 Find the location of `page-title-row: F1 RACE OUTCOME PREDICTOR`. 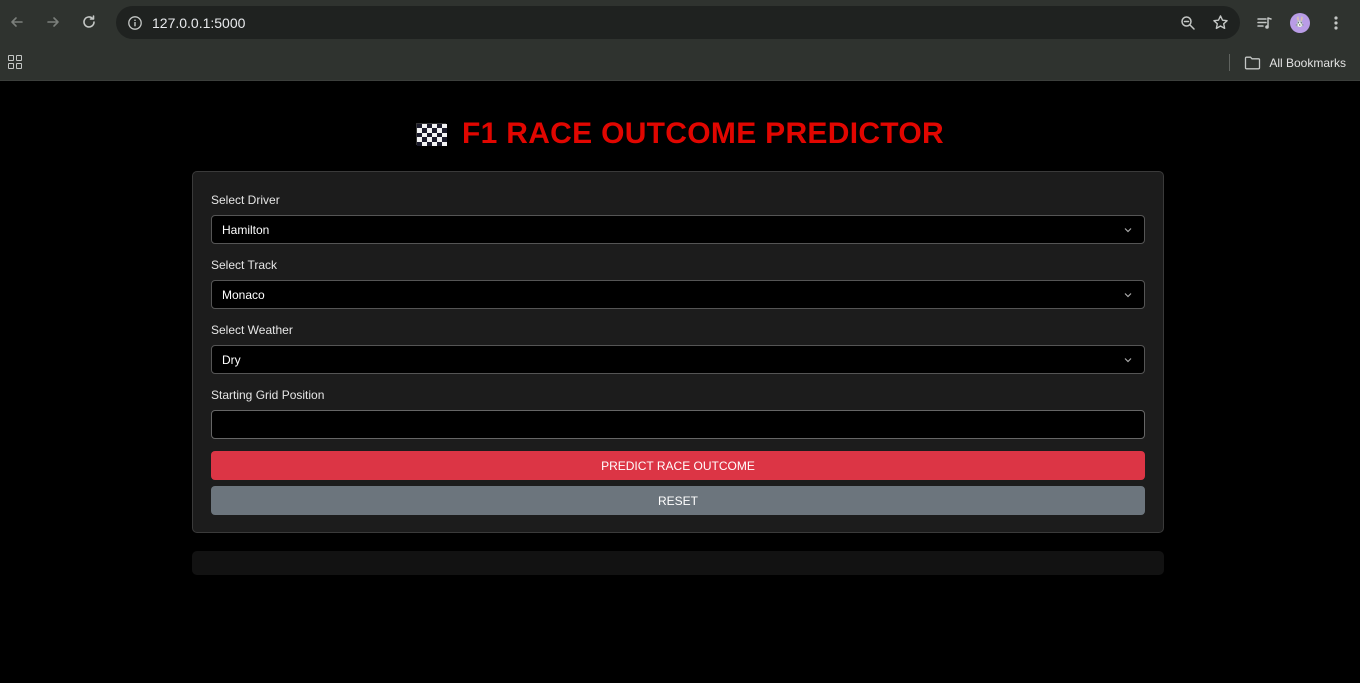

page-title-row: F1 RACE OUTCOME PREDICTOR is located at coordinates (680, 134).